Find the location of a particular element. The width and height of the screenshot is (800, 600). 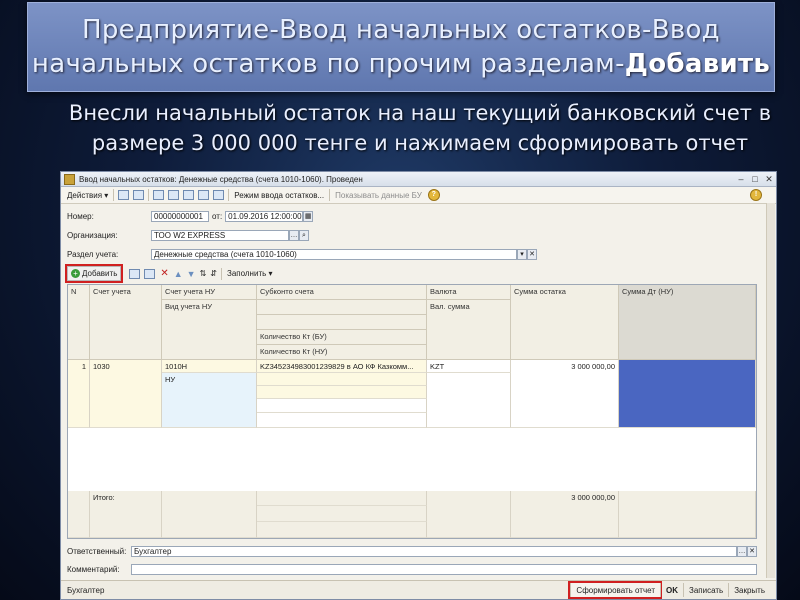

org-row: Организация: ТОО W2 EXPRESS … ⌕ is located at coordinates (188, 235).